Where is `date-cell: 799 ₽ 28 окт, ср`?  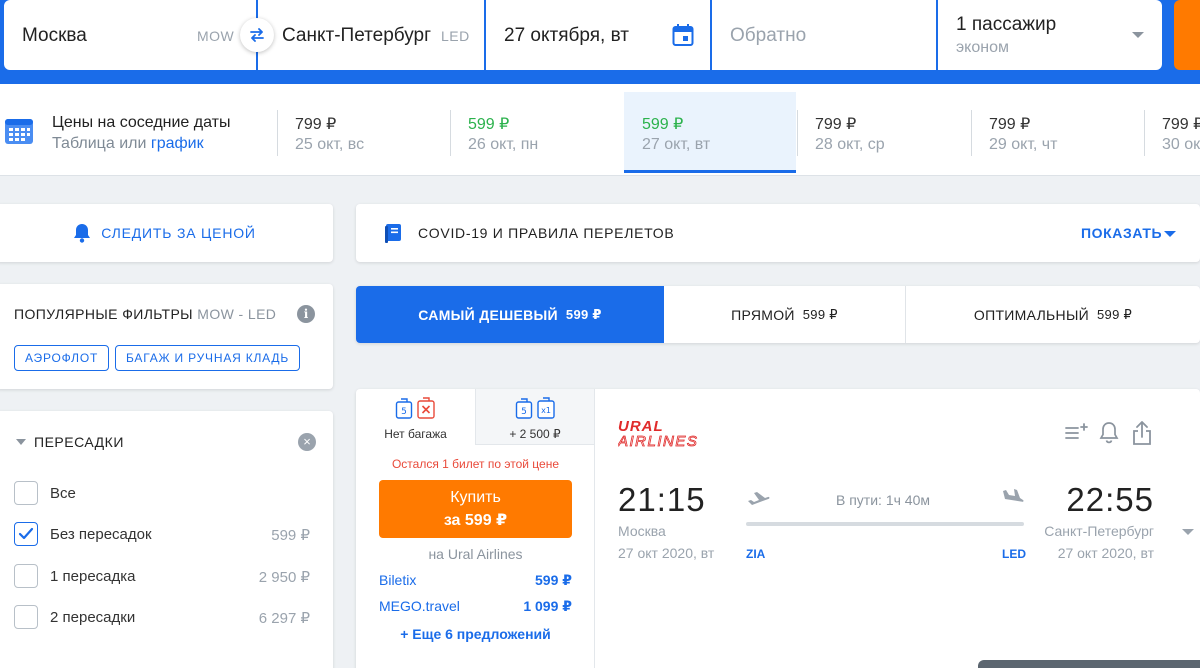 date-cell: 799 ₽ 28 окт, ср is located at coordinates (883, 132).